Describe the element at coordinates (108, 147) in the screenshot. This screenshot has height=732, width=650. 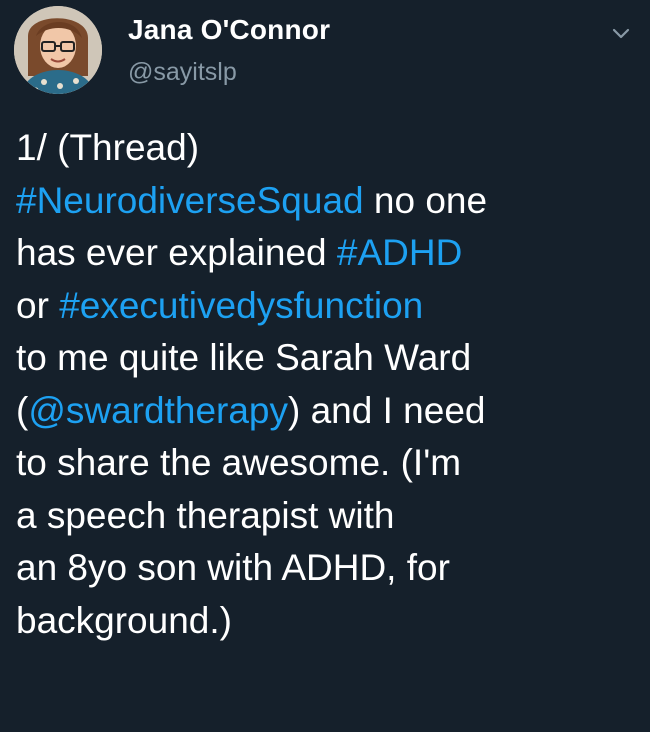
I see `tweet-text-segment: 1/ (Thread)` at that location.